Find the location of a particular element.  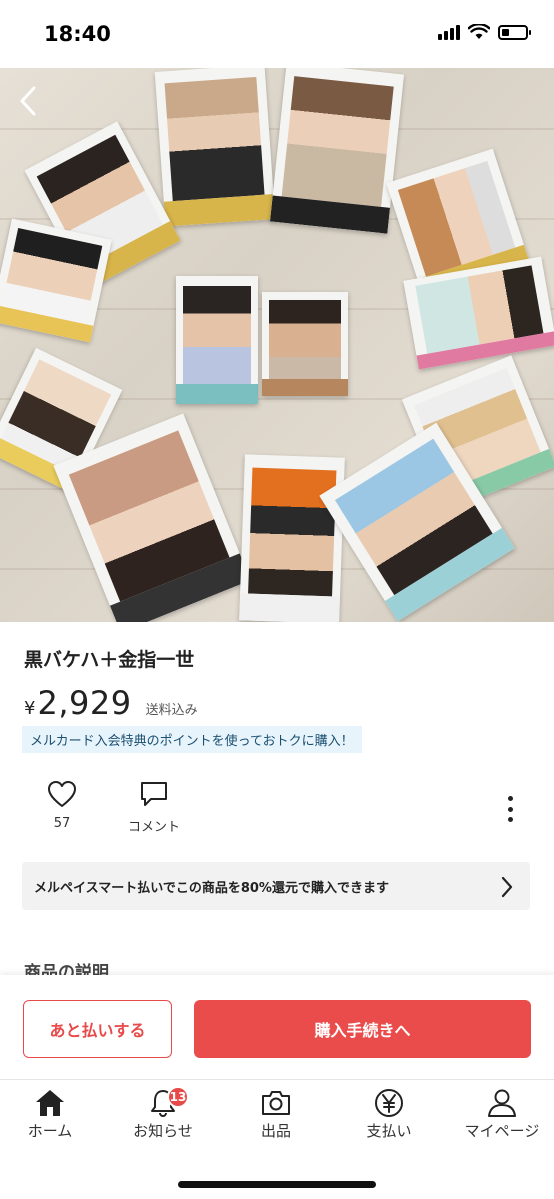

comment-icon is located at coordinates (154, 794).